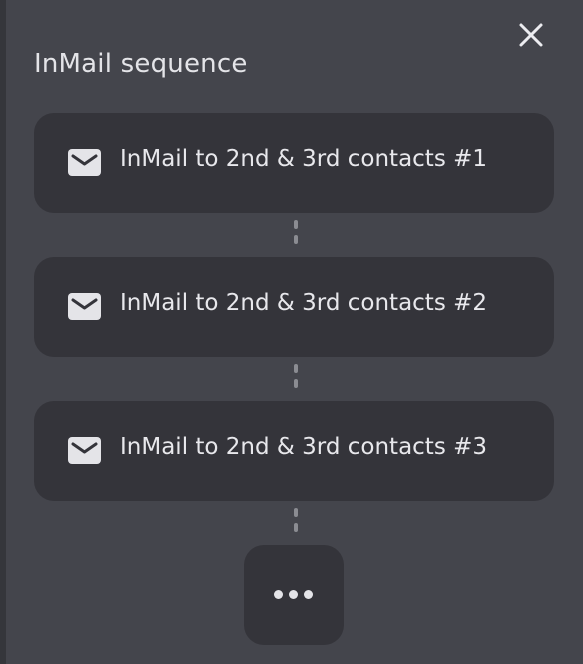 The width and height of the screenshot is (583, 664). I want to click on more-horizontal-icon, so click(293, 594).